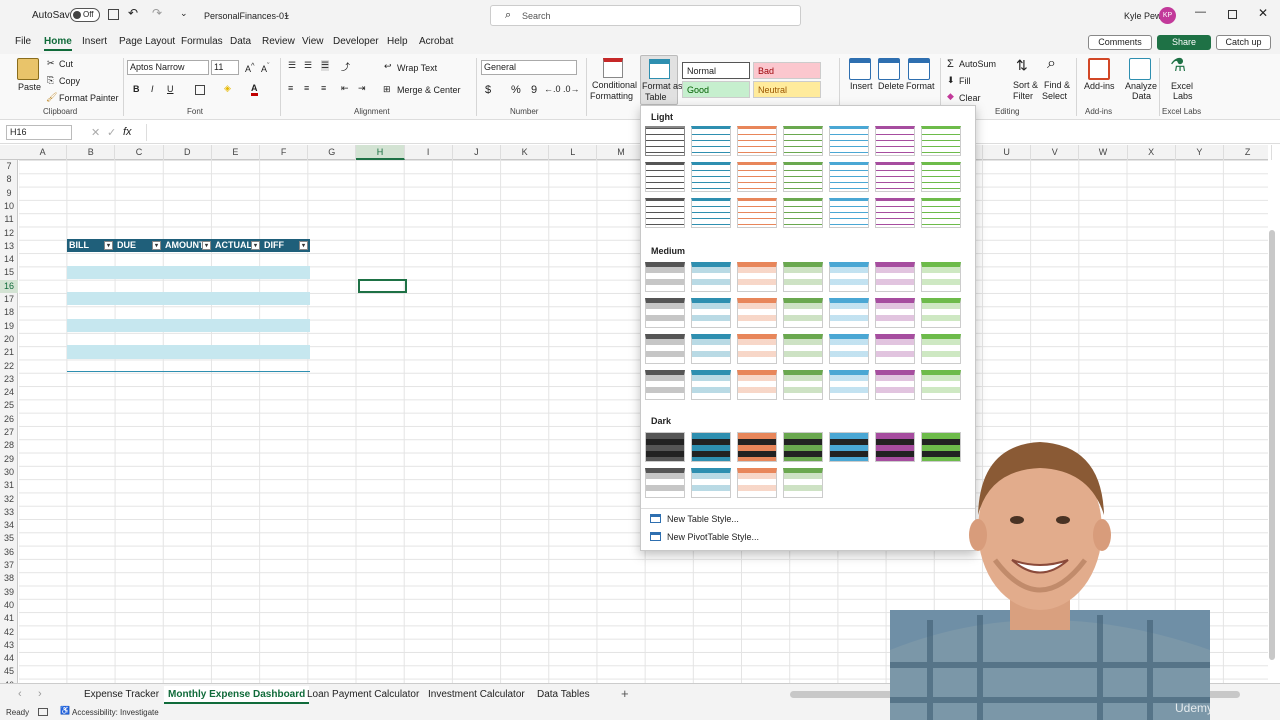 The width and height of the screenshot is (1280, 720). I want to click on addins-button: Add-ins, so click(1099, 86).